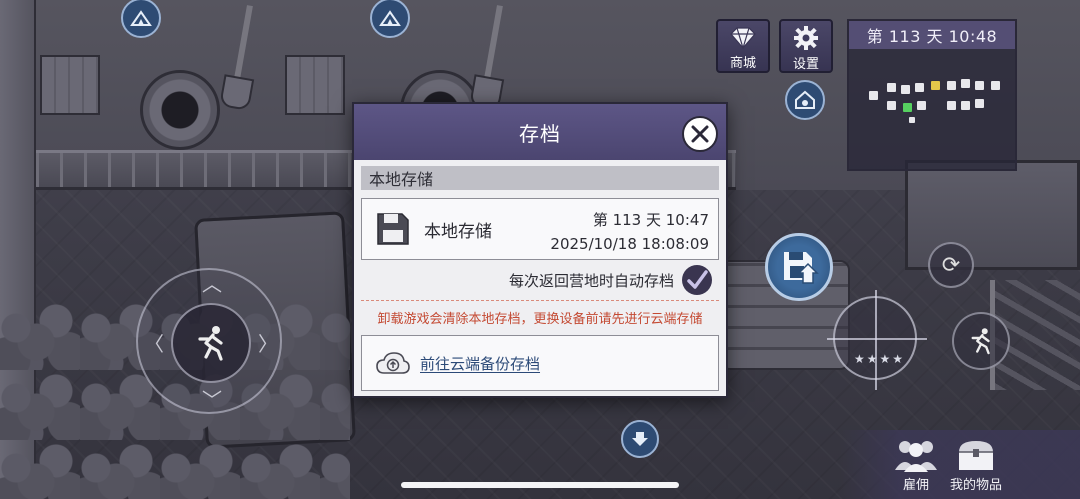 The height and width of the screenshot is (499, 1080). Describe the element at coordinates (932, 35) in the screenshot. I see `day-time-display: 第 113 天 10:48` at that location.